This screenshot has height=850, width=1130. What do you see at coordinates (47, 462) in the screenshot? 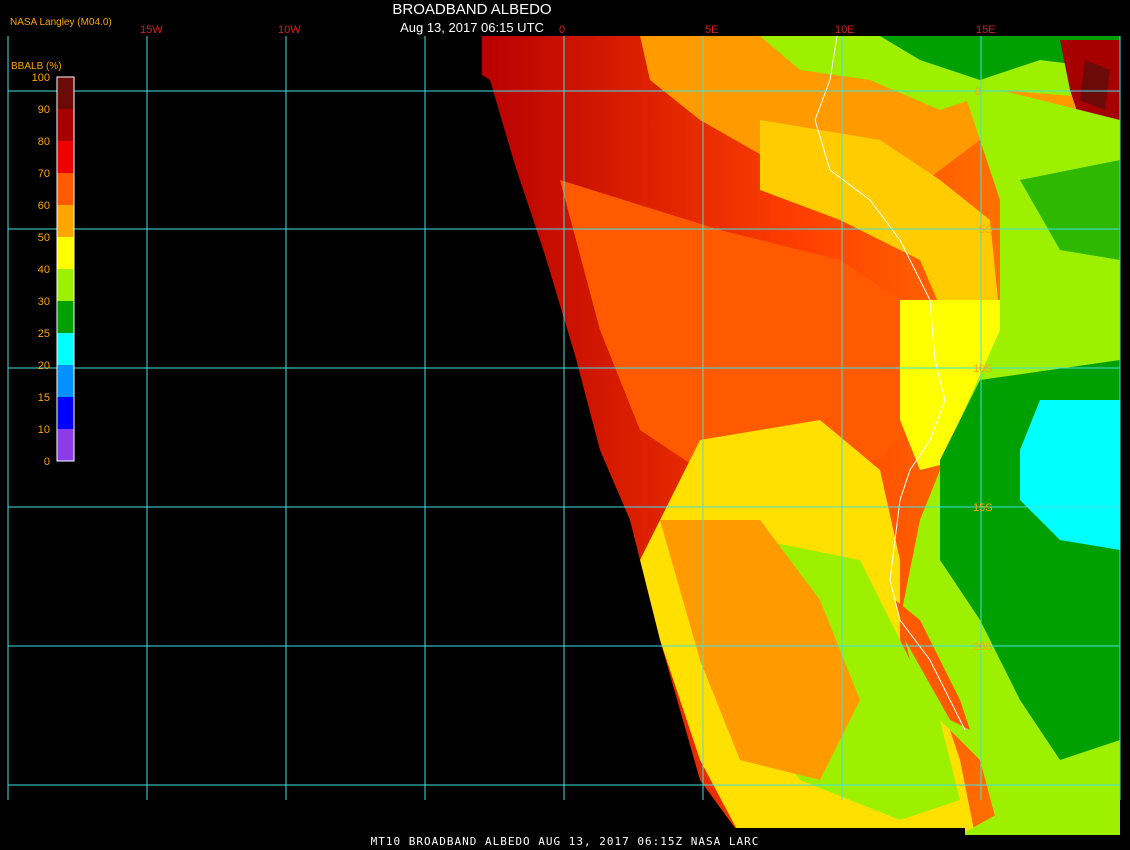
I see `legend-tick-label: 0` at bounding box center [47, 462].